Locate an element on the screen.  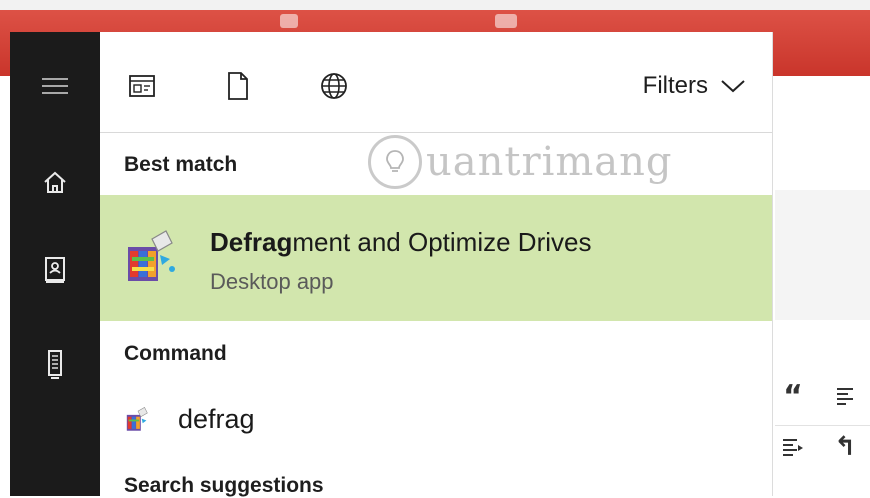
notebook-icon is located at coordinates (55, 270).